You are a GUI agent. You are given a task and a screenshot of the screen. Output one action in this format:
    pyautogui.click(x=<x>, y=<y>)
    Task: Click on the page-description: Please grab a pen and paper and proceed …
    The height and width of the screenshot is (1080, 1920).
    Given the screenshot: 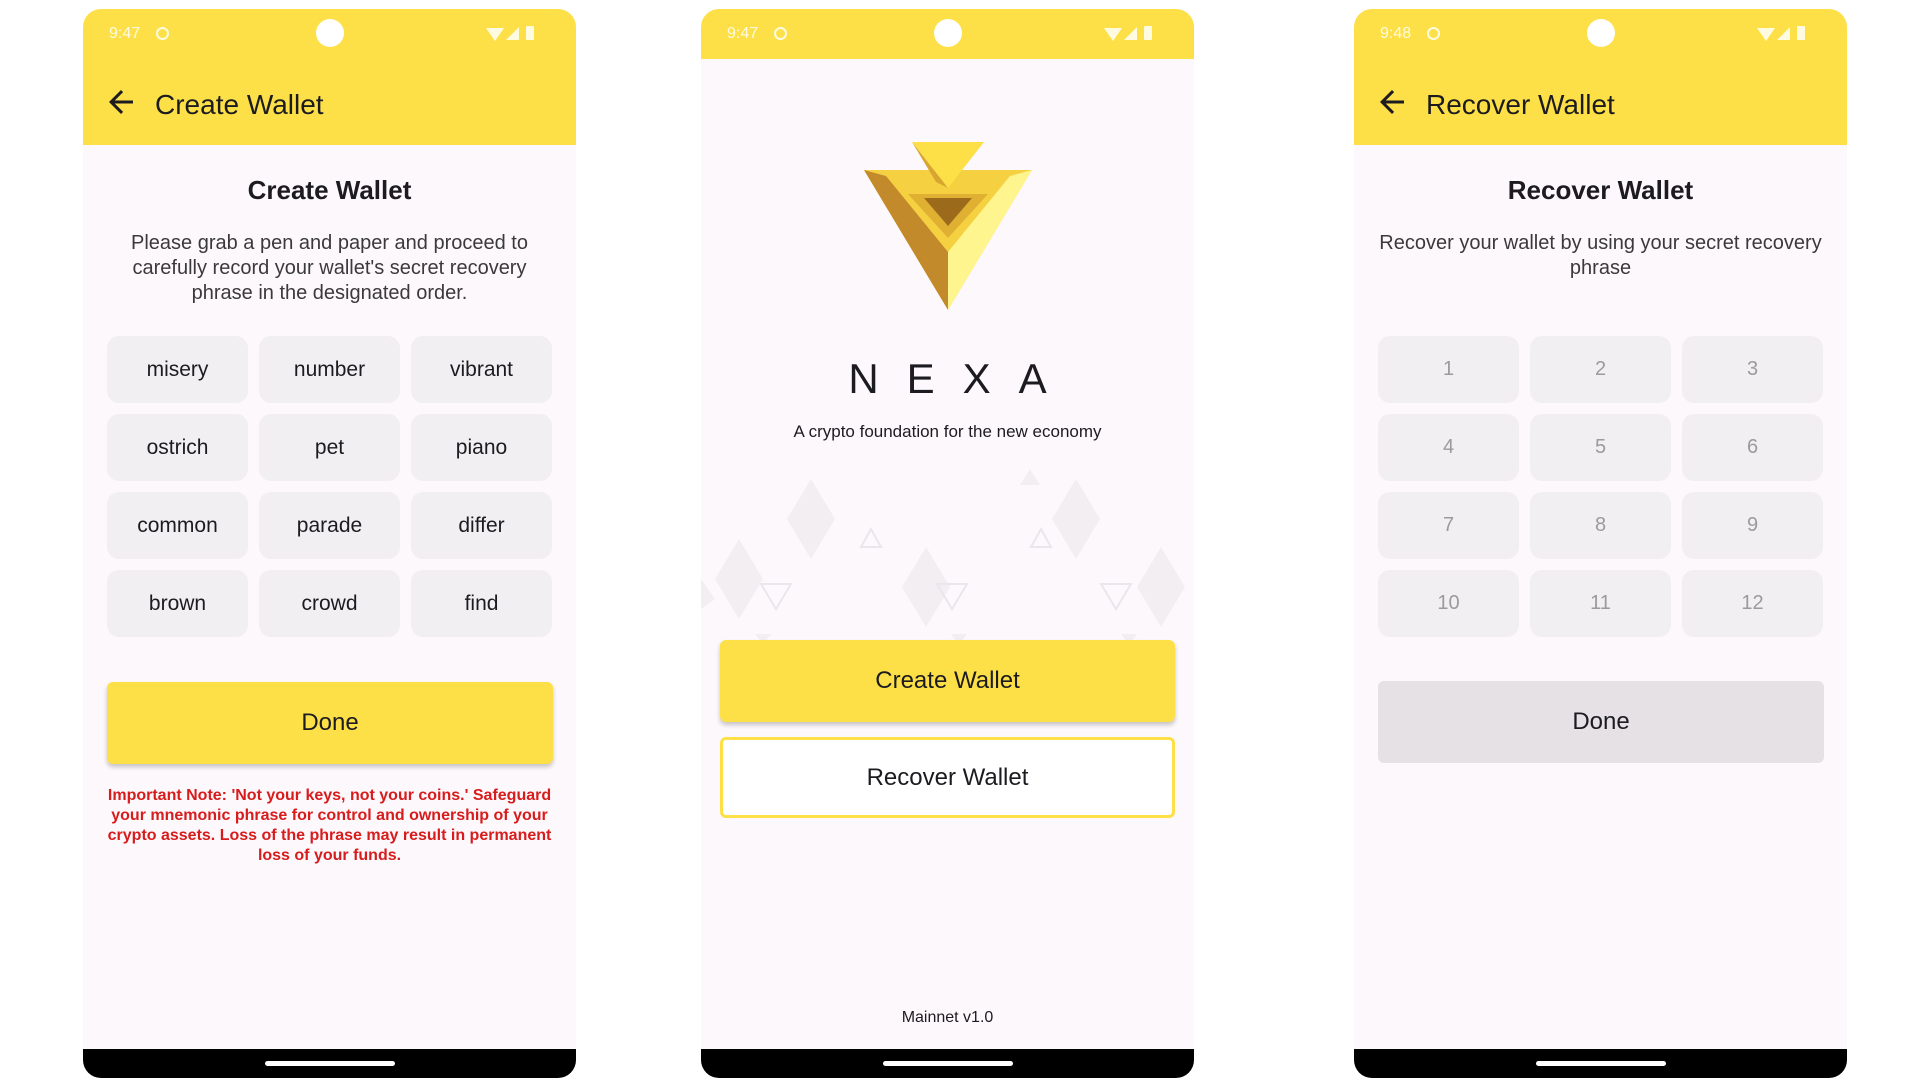 What is the action you would take?
    pyautogui.click(x=329, y=268)
    